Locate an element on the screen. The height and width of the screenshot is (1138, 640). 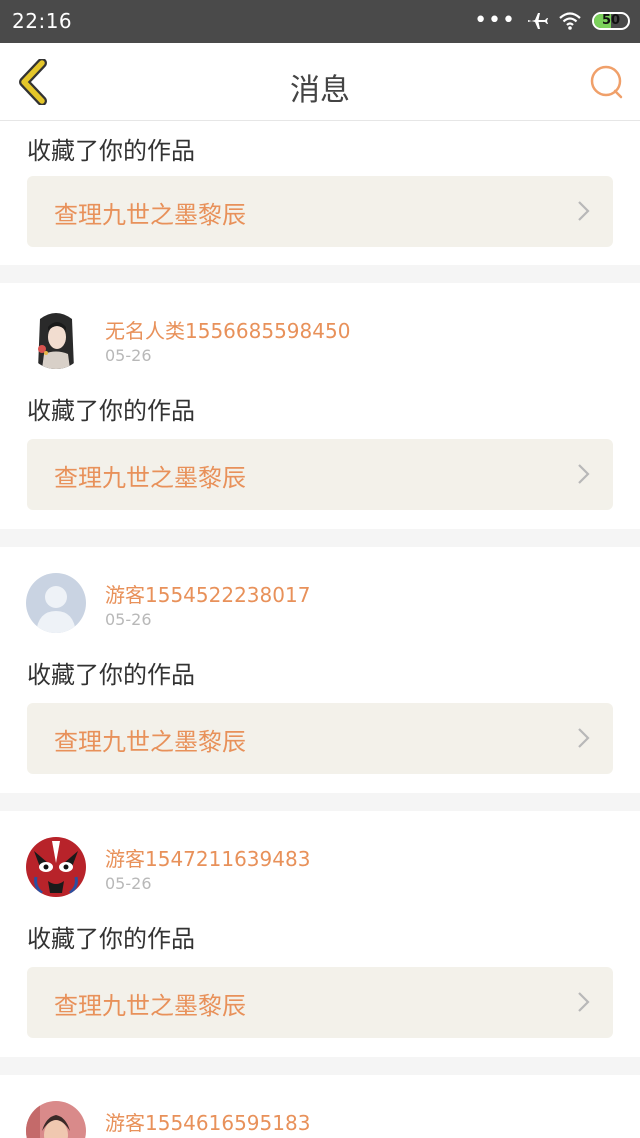
battery-icon: 50 is located at coordinates (611, 21).